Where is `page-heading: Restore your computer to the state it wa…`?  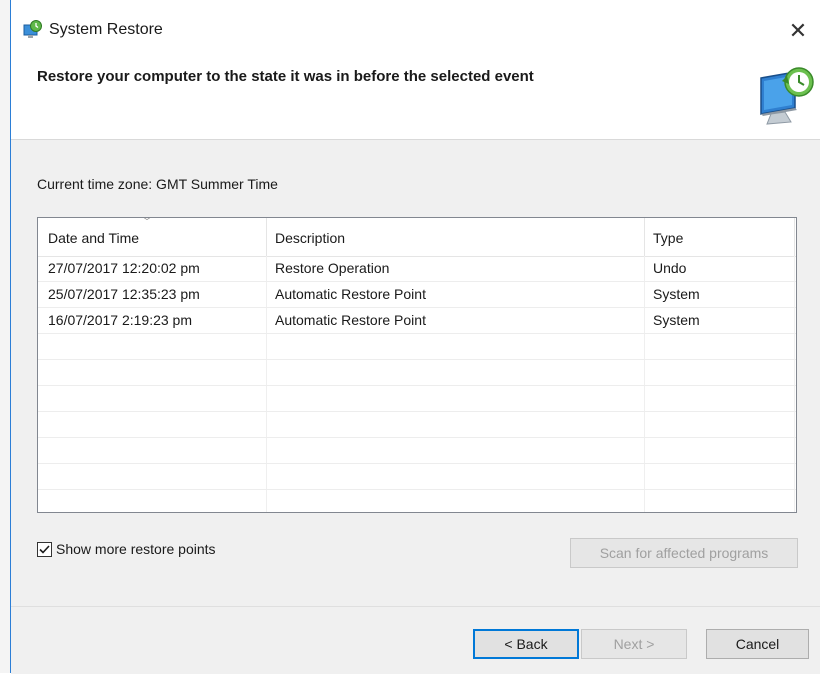 page-heading: Restore your computer to the state it wa… is located at coordinates (285, 76).